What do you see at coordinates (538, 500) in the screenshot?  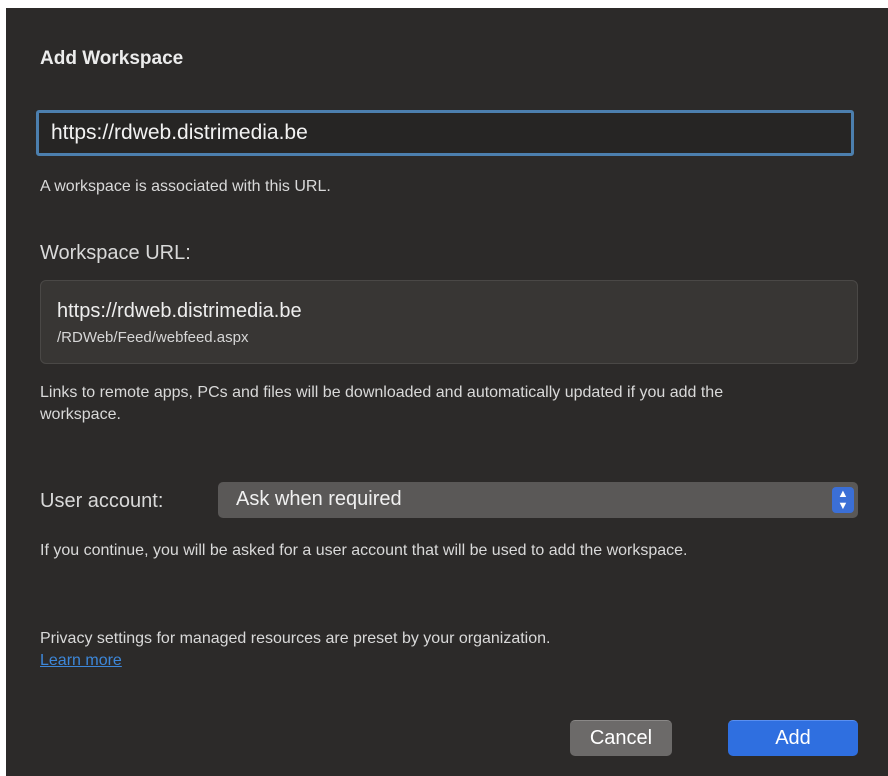 I see `user-account-select: Ask when required ▲ ▼` at bounding box center [538, 500].